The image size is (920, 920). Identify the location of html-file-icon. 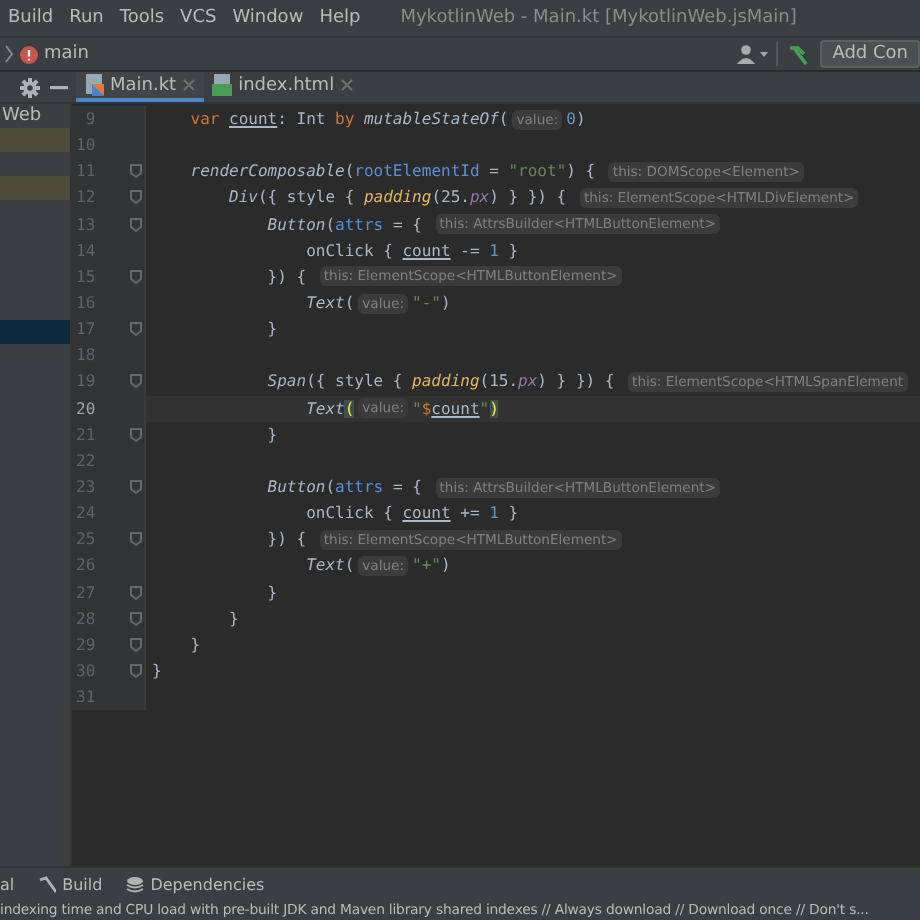
(222, 85).